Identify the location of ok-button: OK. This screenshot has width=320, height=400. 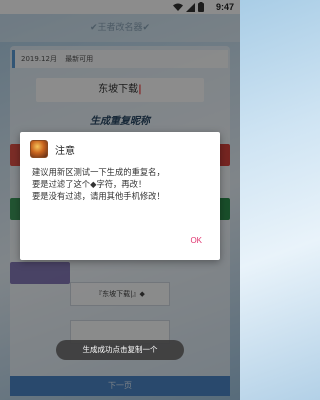
(196, 240).